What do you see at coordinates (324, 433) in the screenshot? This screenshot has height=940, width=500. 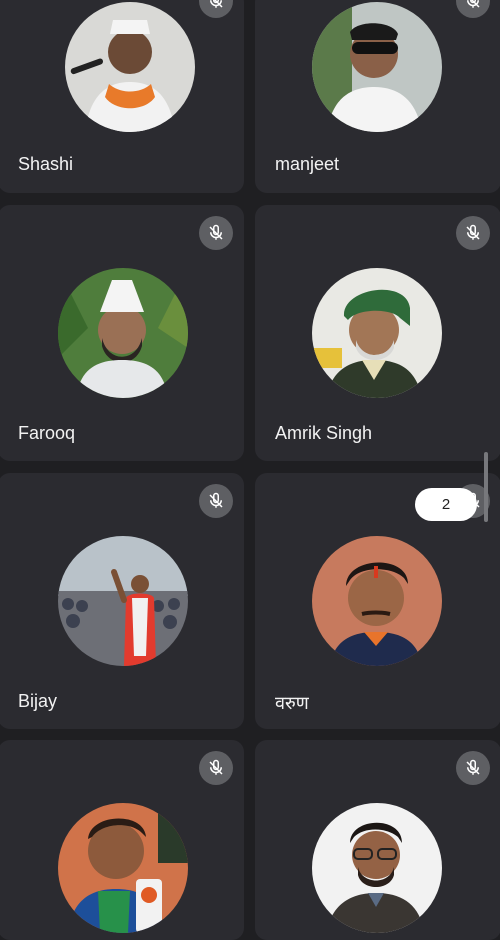 I see `participant-name: Amrik Singh` at bounding box center [324, 433].